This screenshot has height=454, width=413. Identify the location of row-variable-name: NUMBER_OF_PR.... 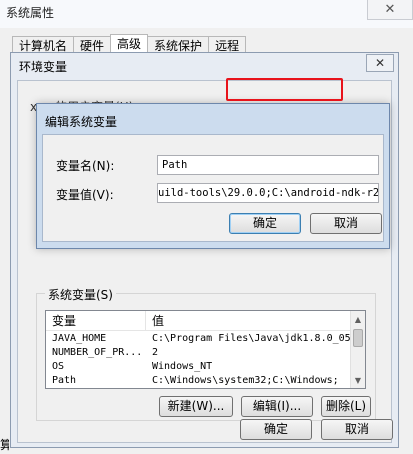
(97, 352).